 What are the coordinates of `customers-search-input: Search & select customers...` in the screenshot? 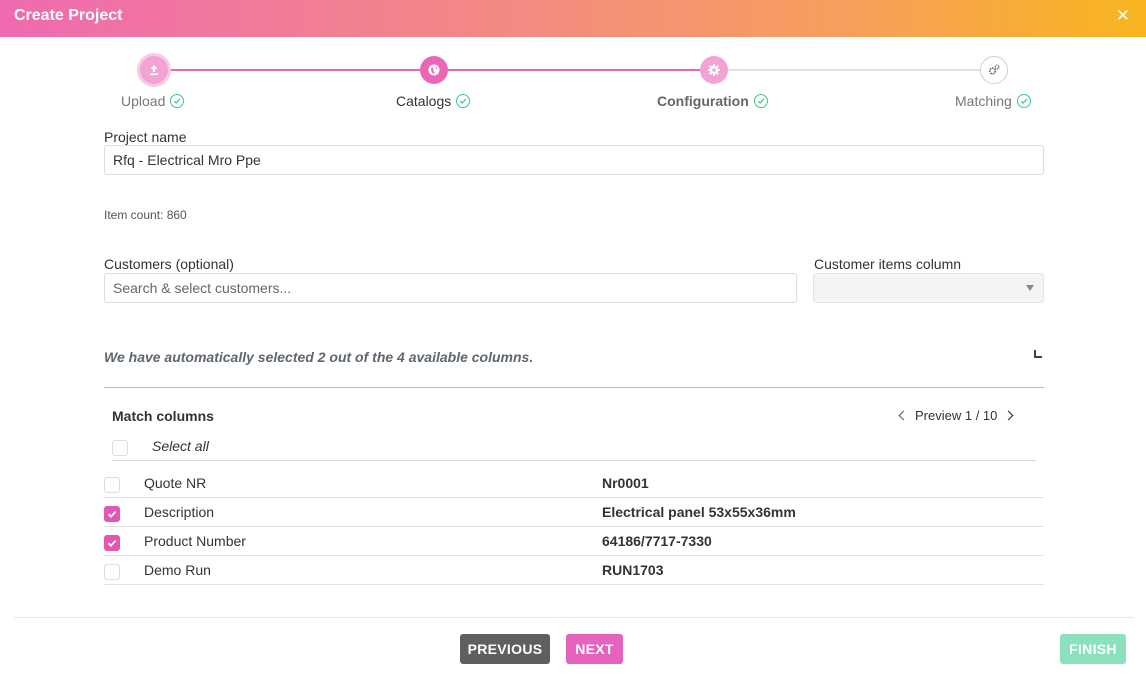 It's located at (450, 288).